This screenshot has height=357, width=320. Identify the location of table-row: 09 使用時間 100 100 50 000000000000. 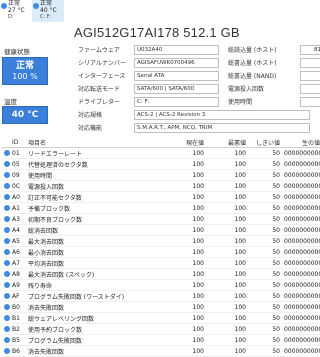
(161, 175).